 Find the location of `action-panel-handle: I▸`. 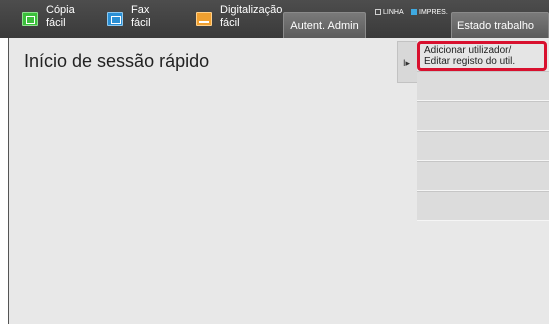

action-panel-handle: I▸ is located at coordinates (407, 62).